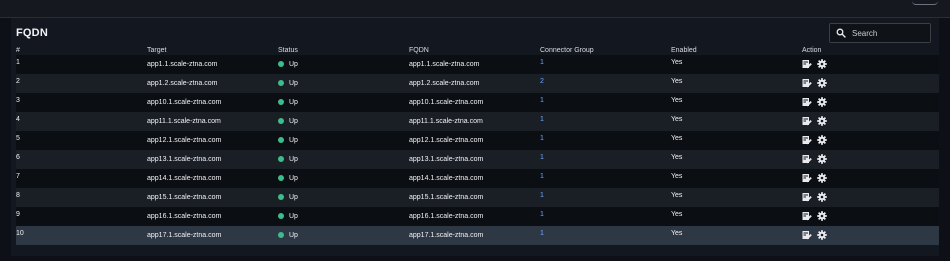 The height and width of the screenshot is (261, 950). I want to click on row-fqdn: app1.2.scale-ztna.com, so click(474, 83).